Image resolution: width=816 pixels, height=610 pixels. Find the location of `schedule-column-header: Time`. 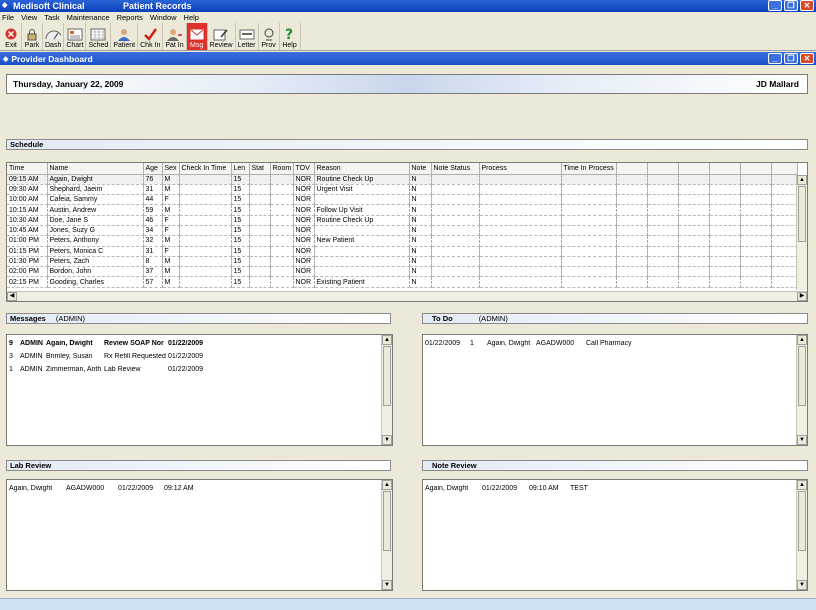

schedule-column-header: Time is located at coordinates (27, 169).